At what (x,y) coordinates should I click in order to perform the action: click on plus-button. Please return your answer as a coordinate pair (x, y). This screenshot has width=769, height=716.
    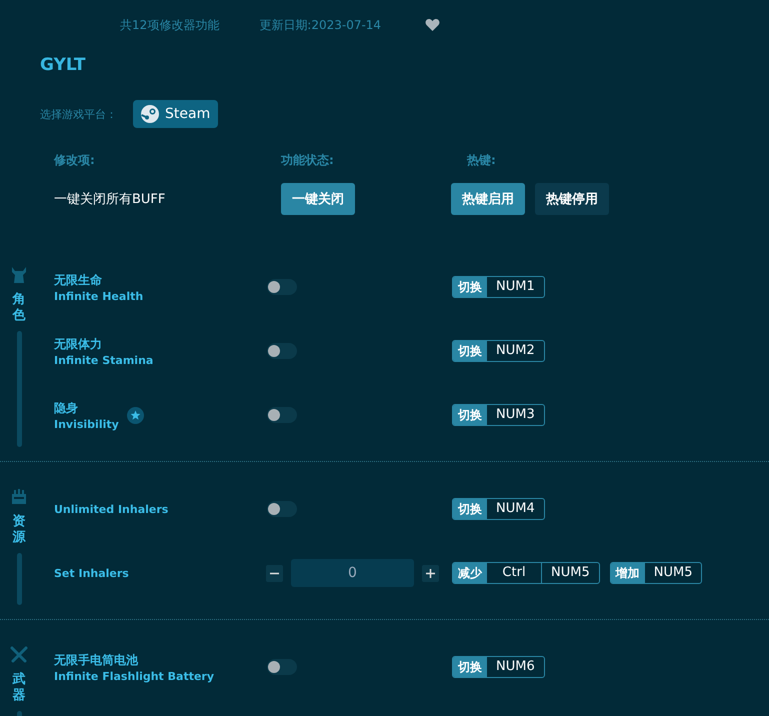
    Looking at the image, I should click on (430, 573).